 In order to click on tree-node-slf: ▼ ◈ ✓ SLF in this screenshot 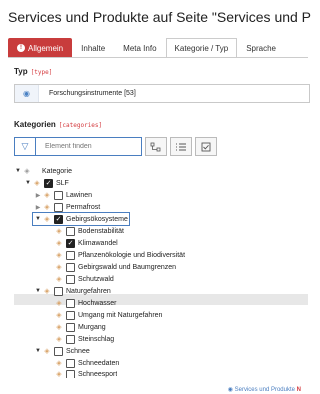, I will do `click(46, 183)`.